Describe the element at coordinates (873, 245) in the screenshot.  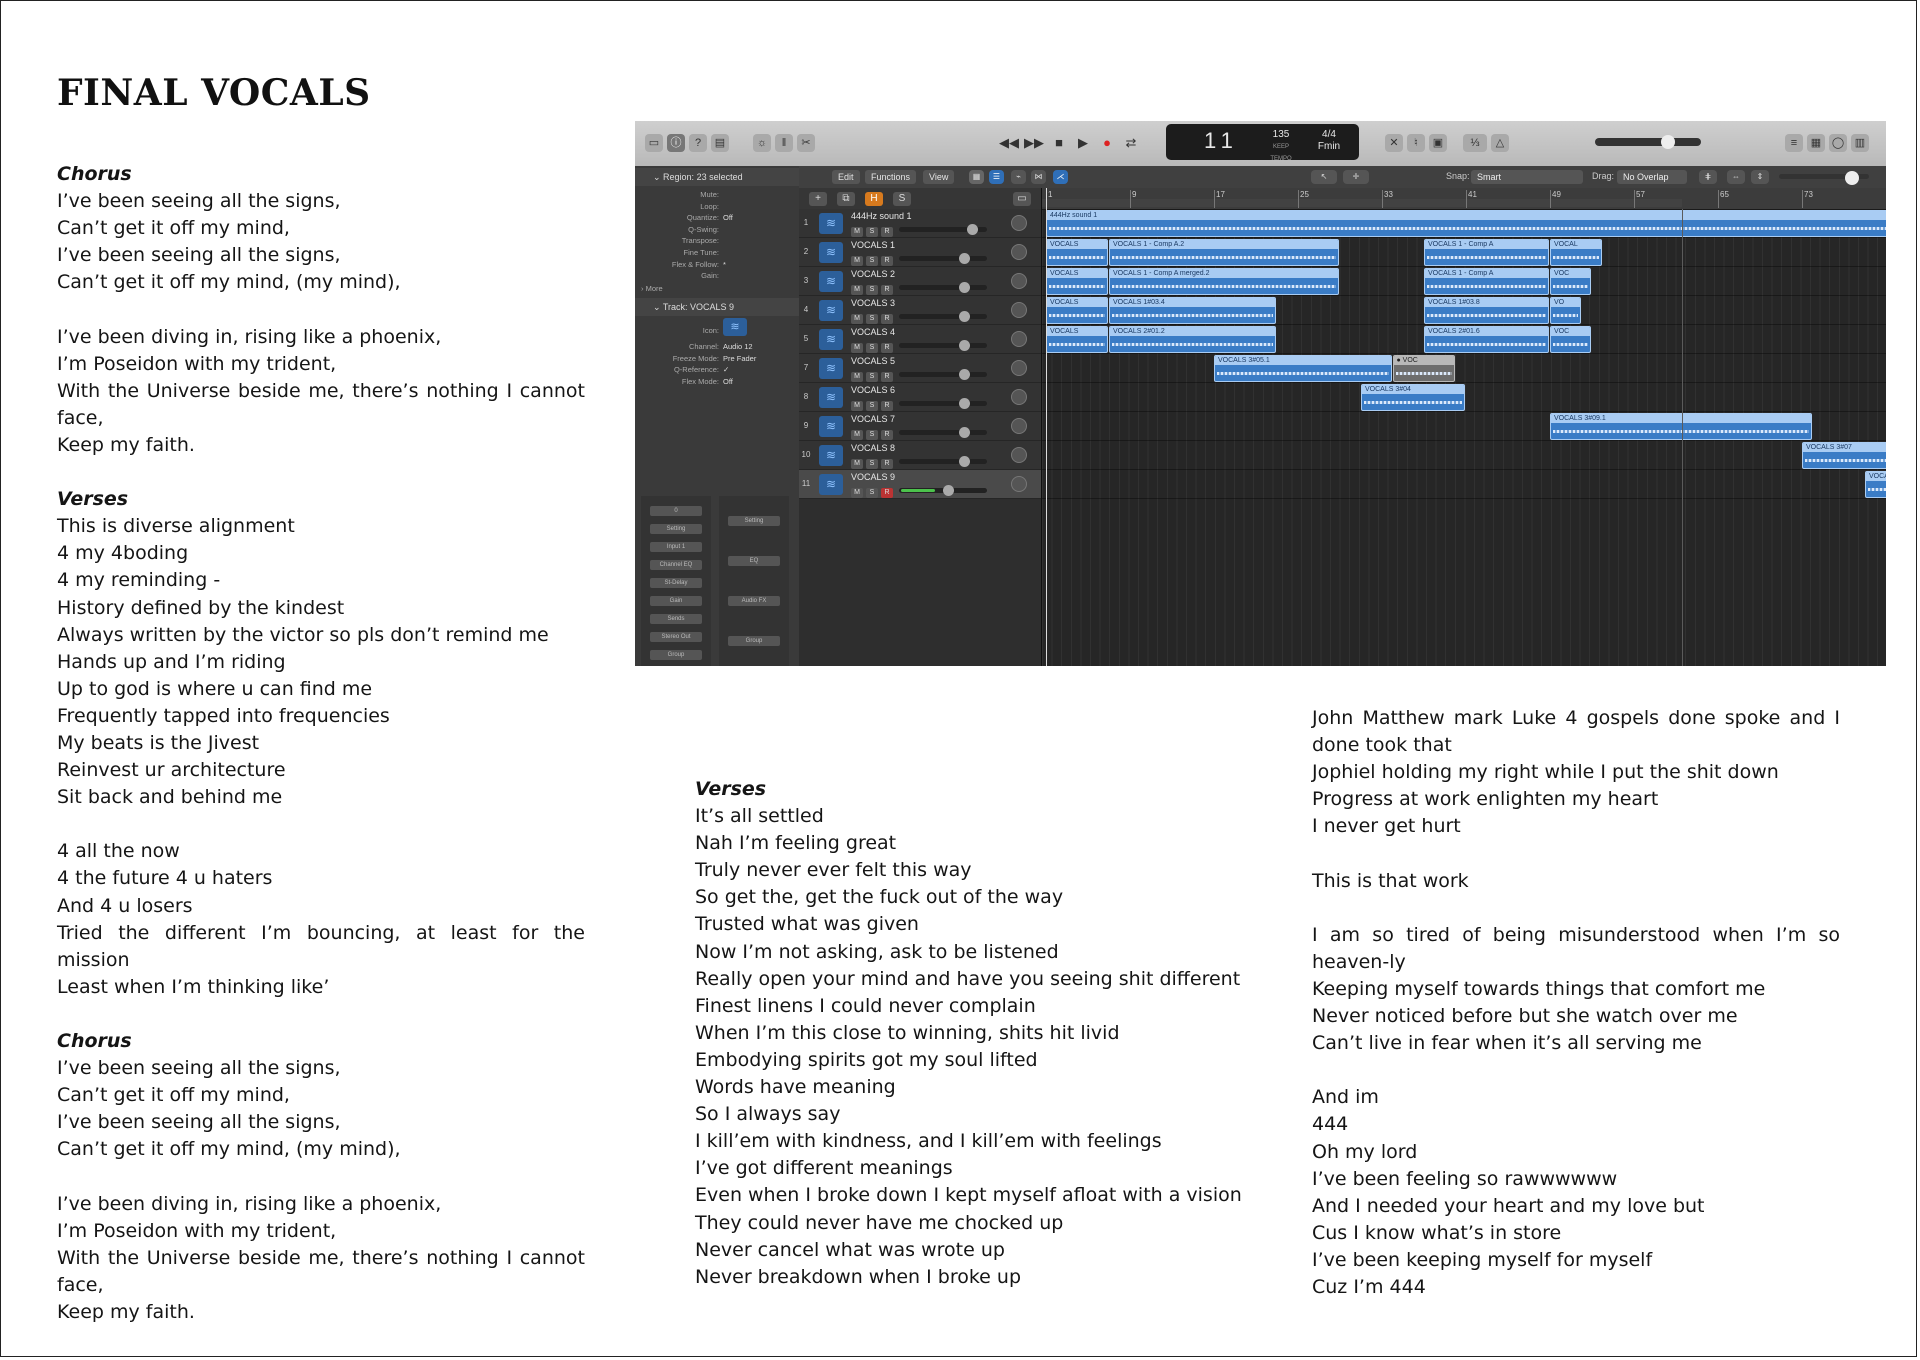
I see `track-name: VOCALS 1` at that location.